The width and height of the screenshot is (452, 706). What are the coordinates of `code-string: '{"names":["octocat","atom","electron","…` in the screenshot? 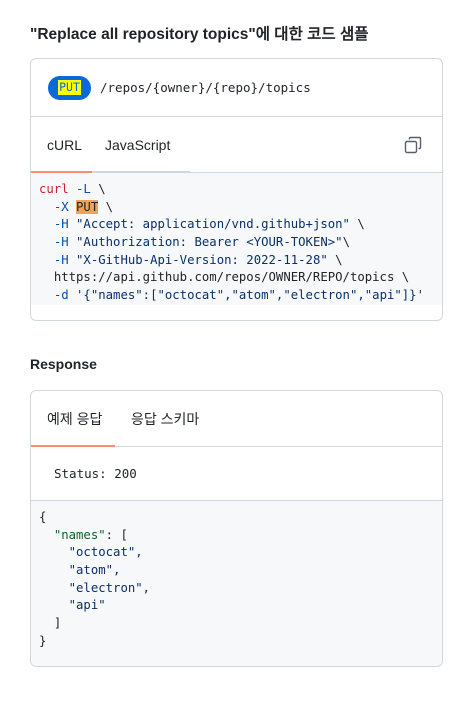 It's located at (250, 295).